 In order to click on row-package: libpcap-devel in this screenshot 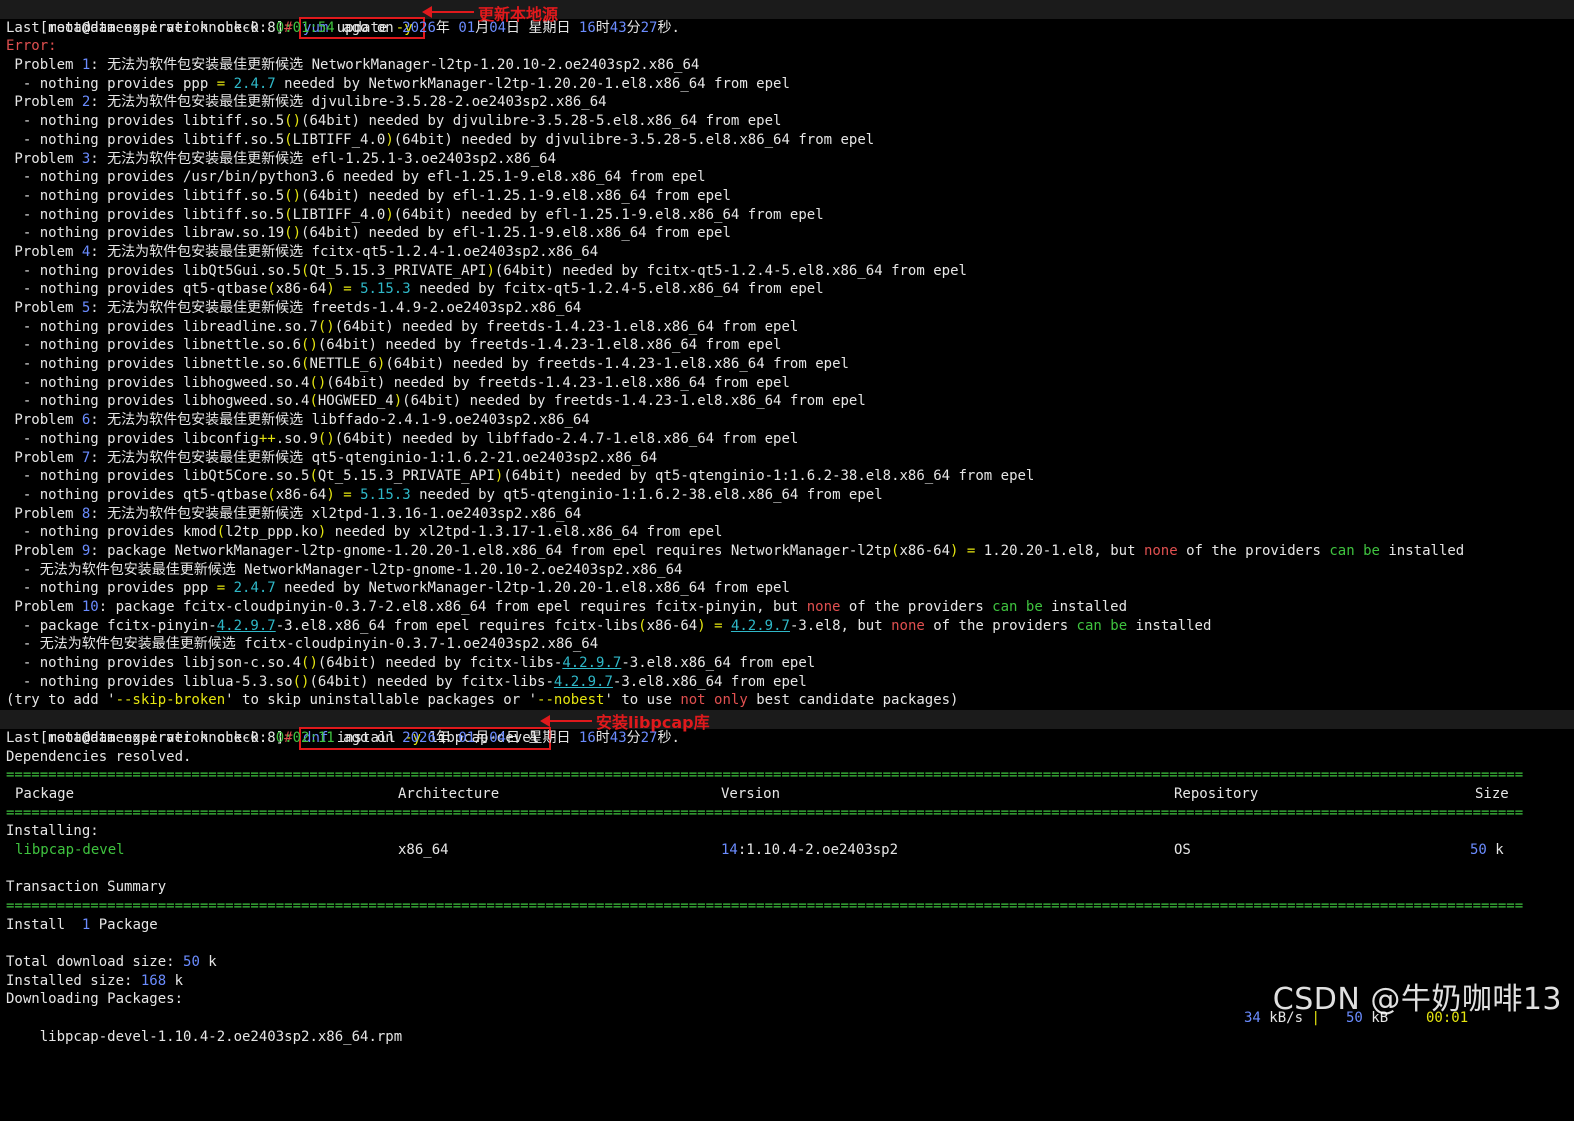, I will do `click(70, 849)`.